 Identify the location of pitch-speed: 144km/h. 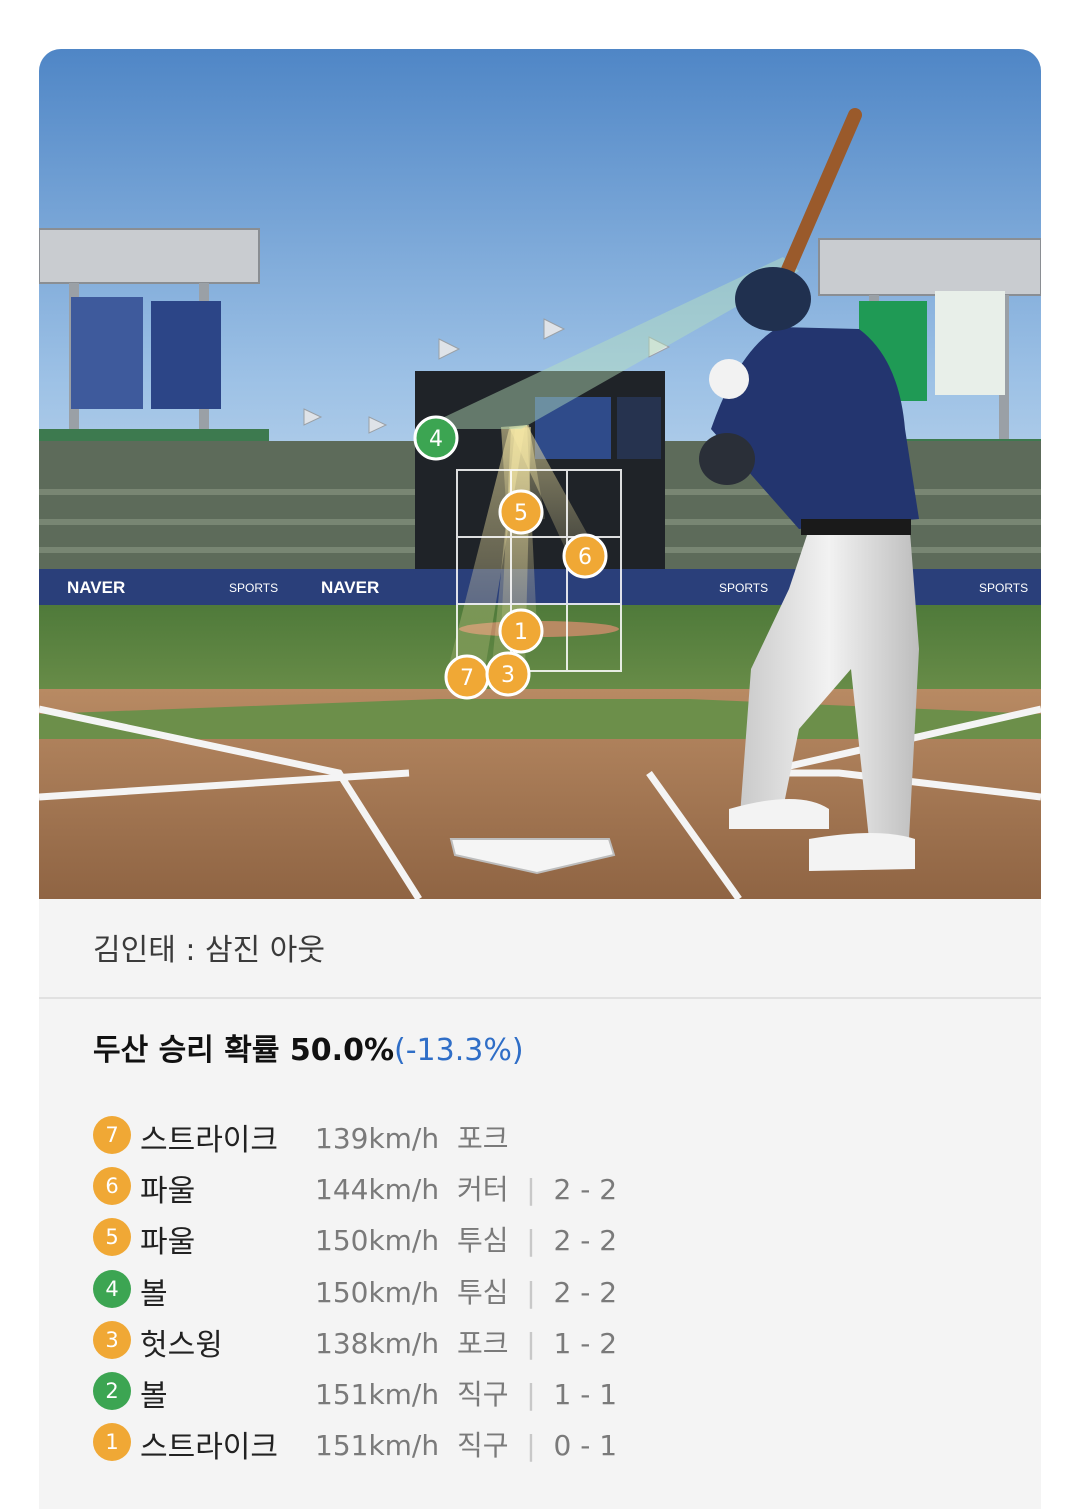
(377, 1190).